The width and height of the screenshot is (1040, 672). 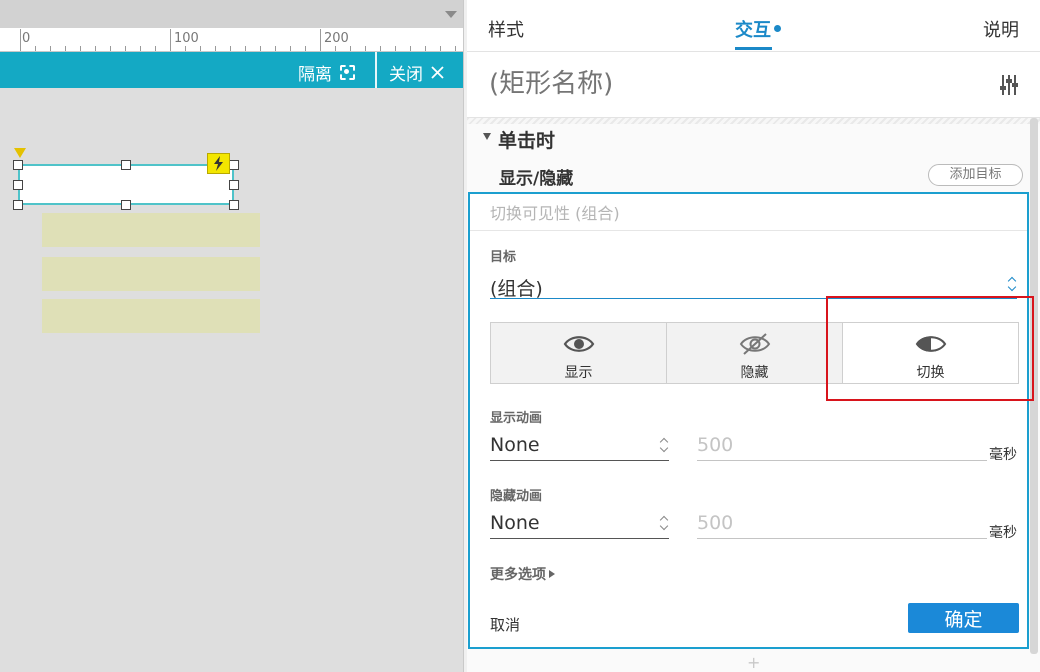 What do you see at coordinates (516, 289) in the screenshot?
I see `target-select-value: (组合)` at bounding box center [516, 289].